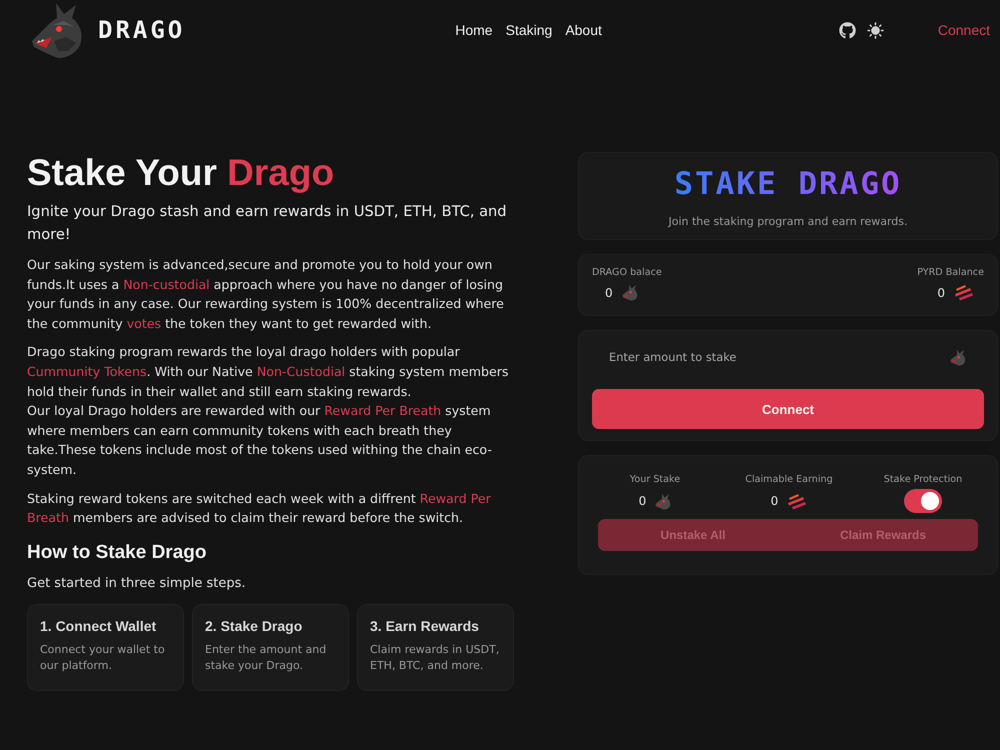  What do you see at coordinates (266, 658) in the screenshot?
I see `step-text: Enter the amount and stake your Drago.` at bounding box center [266, 658].